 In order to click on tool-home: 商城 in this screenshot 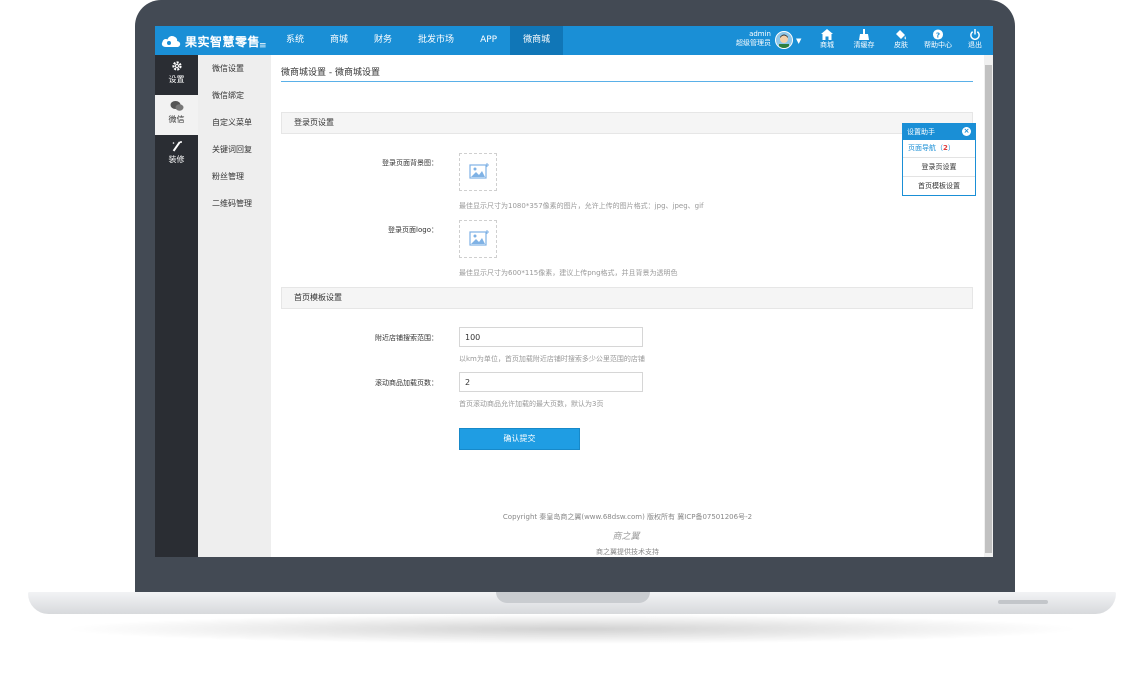, I will do `click(827, 39)`.